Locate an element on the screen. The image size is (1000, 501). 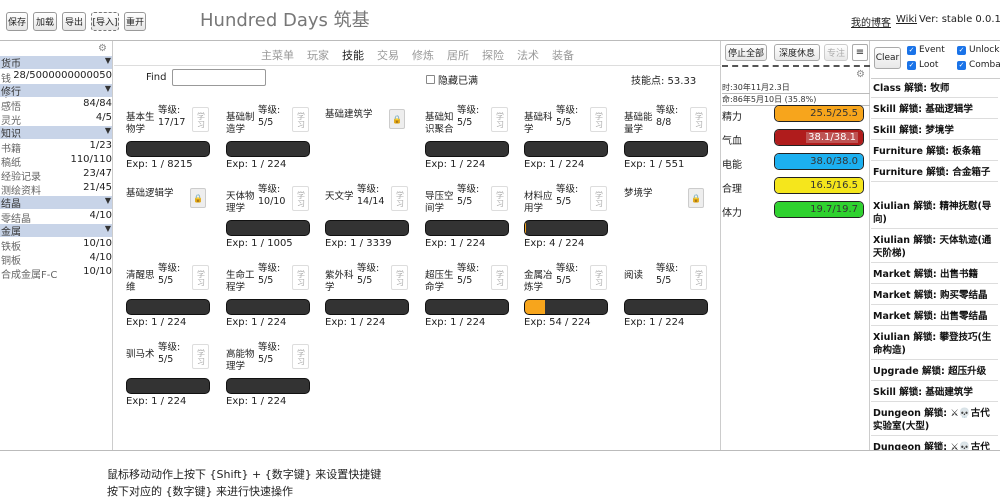
find-label: Find is located at coordinates (156, 77).